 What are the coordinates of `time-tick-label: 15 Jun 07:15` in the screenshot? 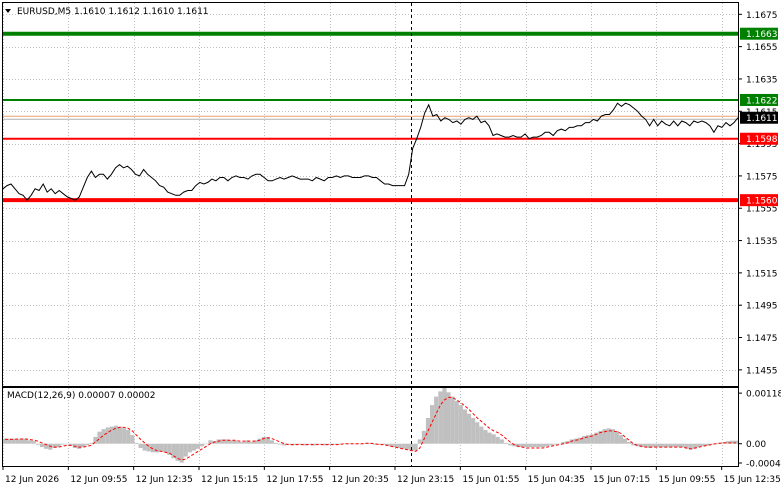 It's located at (621, 480).